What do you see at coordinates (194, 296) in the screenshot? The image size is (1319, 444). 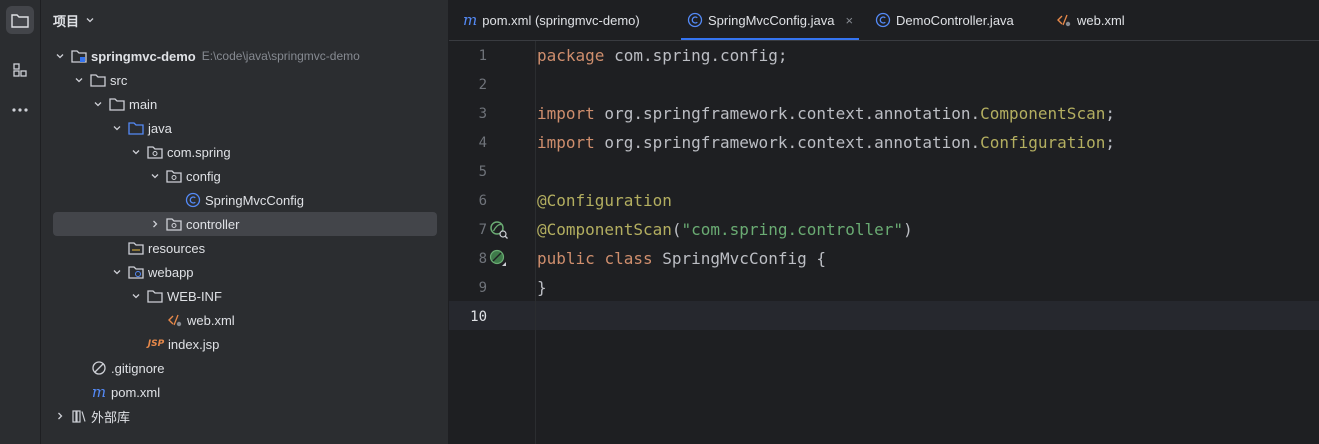 I see `tree-item-label: WEB-INF` at bounding box center [194, 296].